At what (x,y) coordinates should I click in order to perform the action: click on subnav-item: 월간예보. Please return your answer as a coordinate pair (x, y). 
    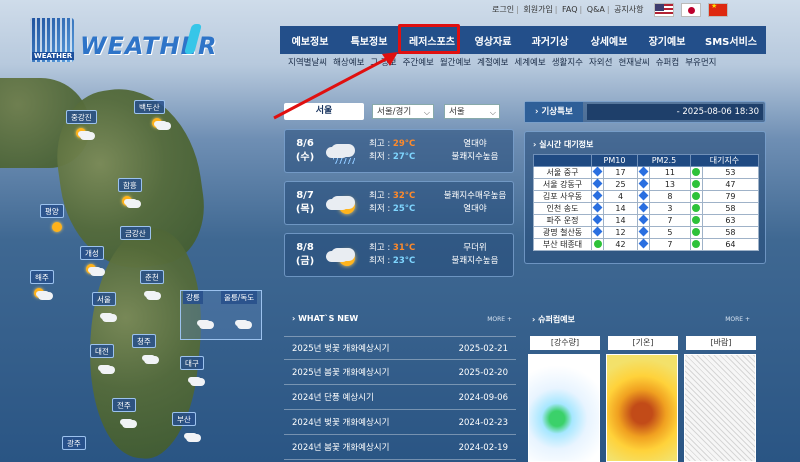
    Looking at the image, I should click on (455, 62).